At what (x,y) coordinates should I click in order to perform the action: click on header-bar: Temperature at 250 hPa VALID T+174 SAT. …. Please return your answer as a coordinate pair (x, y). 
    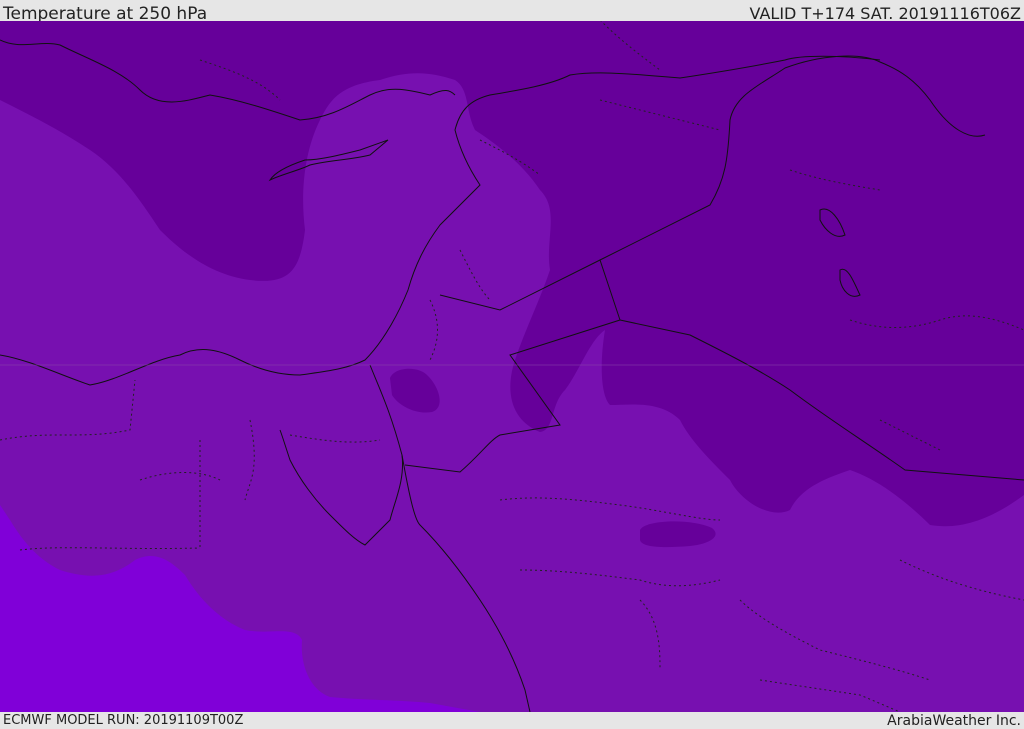
    Looking at the image, I should click on (512, 12).